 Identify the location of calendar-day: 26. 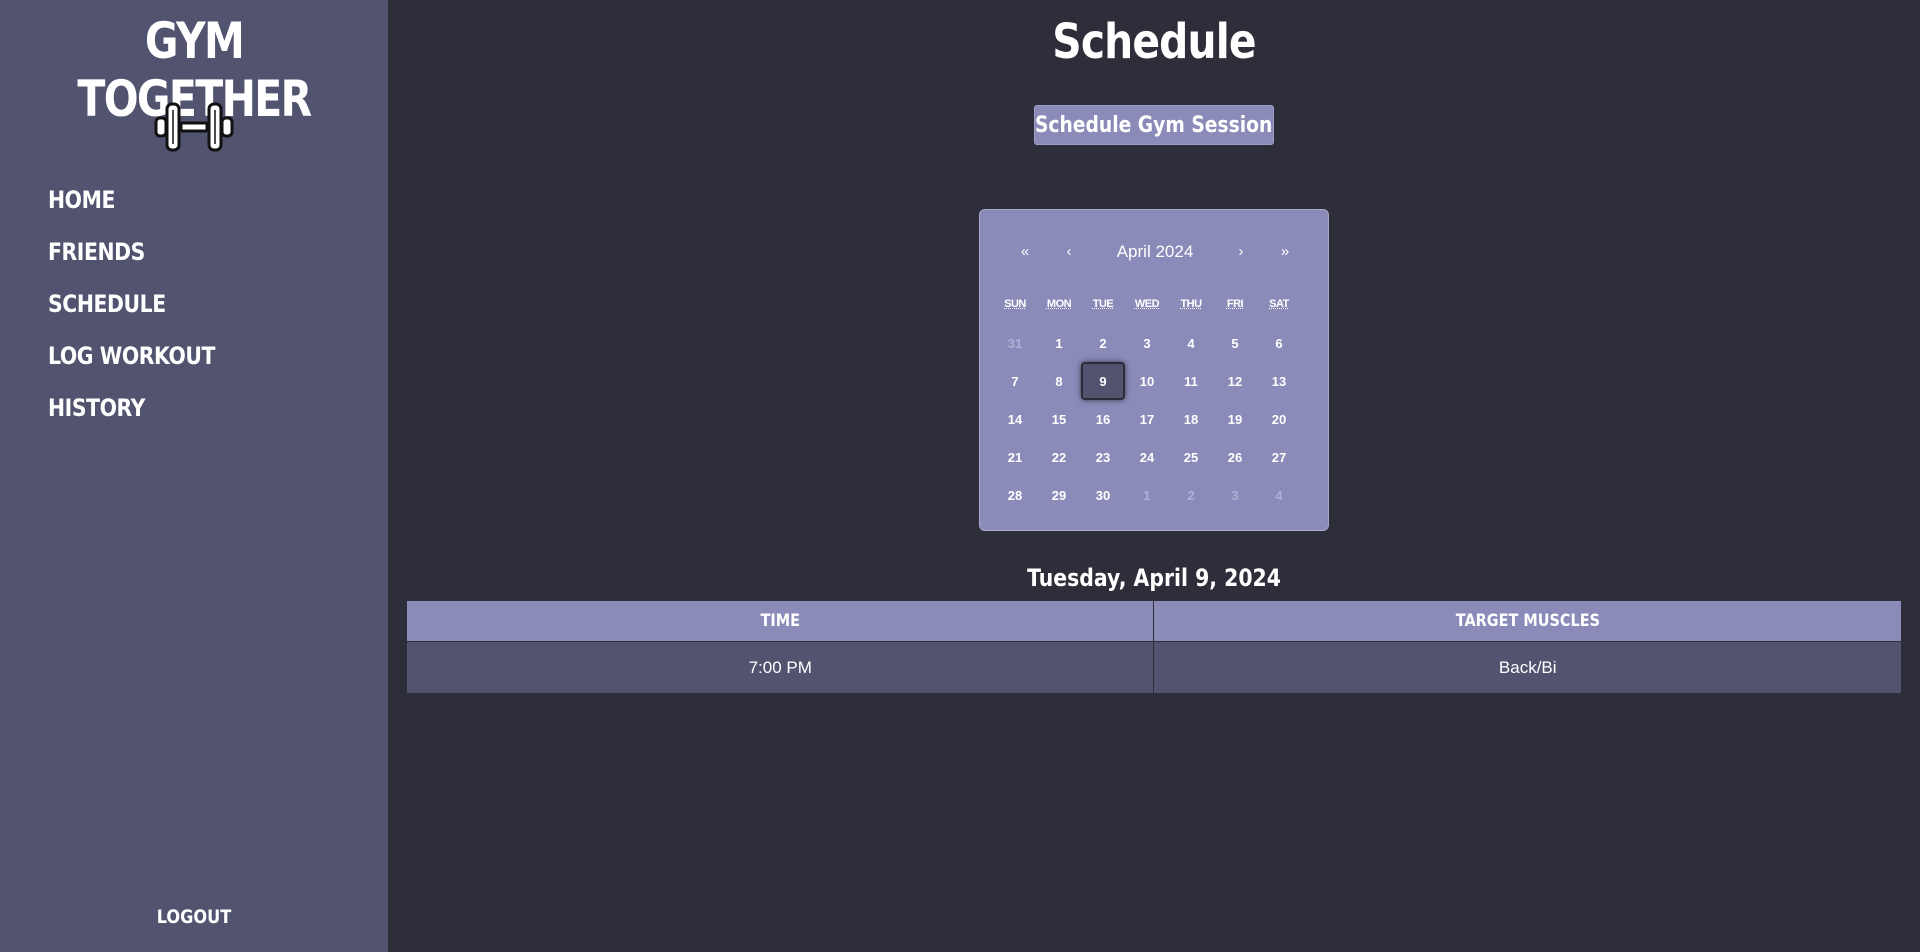
(1235, 457).